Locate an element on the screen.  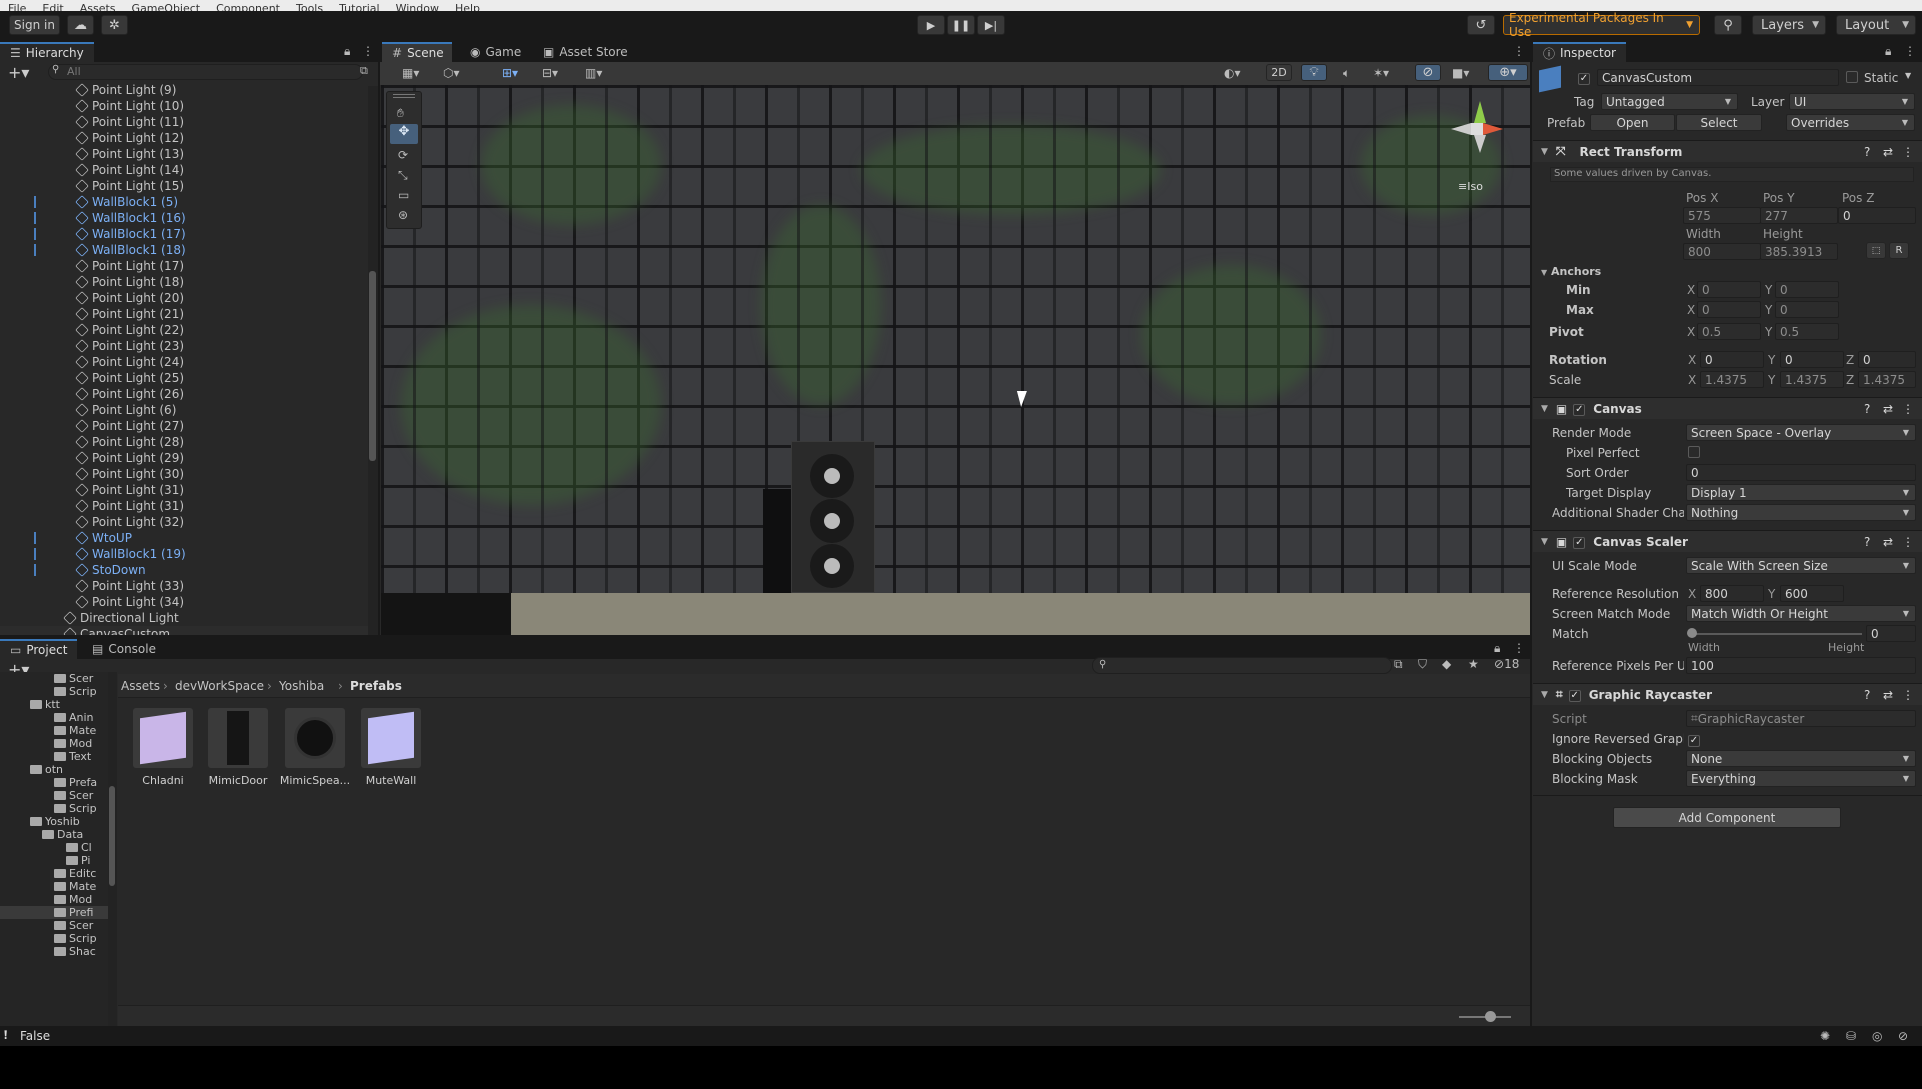
zoom-slider-thumb is located at coordinates (1490, 1016).